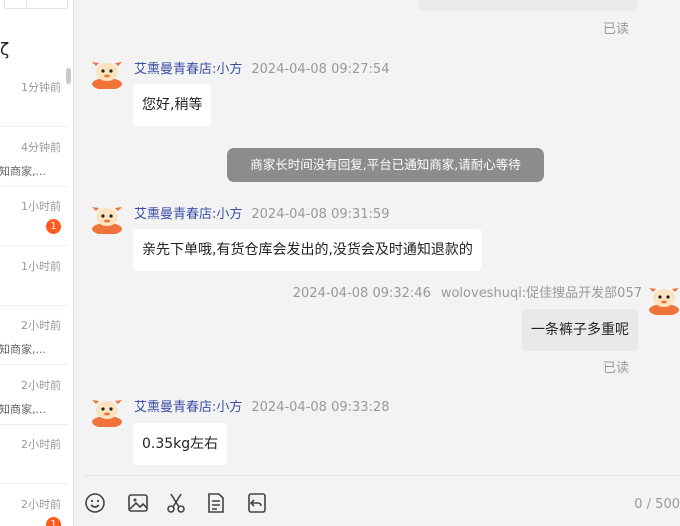 This screenshot has height=526, width=680. Describe the element at coordinates (377, 501) in the screenshot. I see `input-toolbar` at that location.